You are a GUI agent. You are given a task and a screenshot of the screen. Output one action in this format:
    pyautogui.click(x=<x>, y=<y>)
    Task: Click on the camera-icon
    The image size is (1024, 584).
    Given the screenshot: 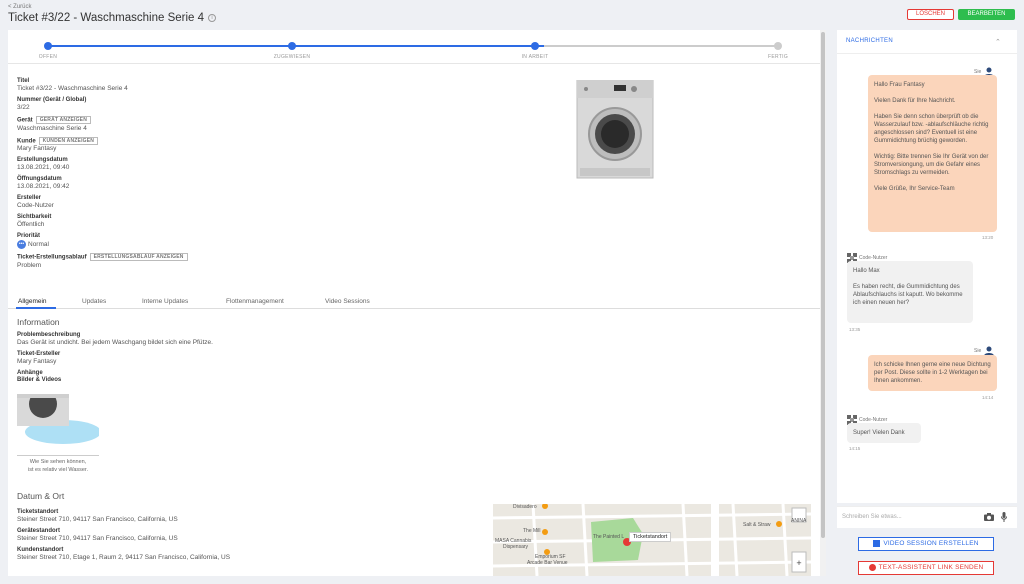 What is the action you would take?
    pyautogui.click(x=989, y=517)
    